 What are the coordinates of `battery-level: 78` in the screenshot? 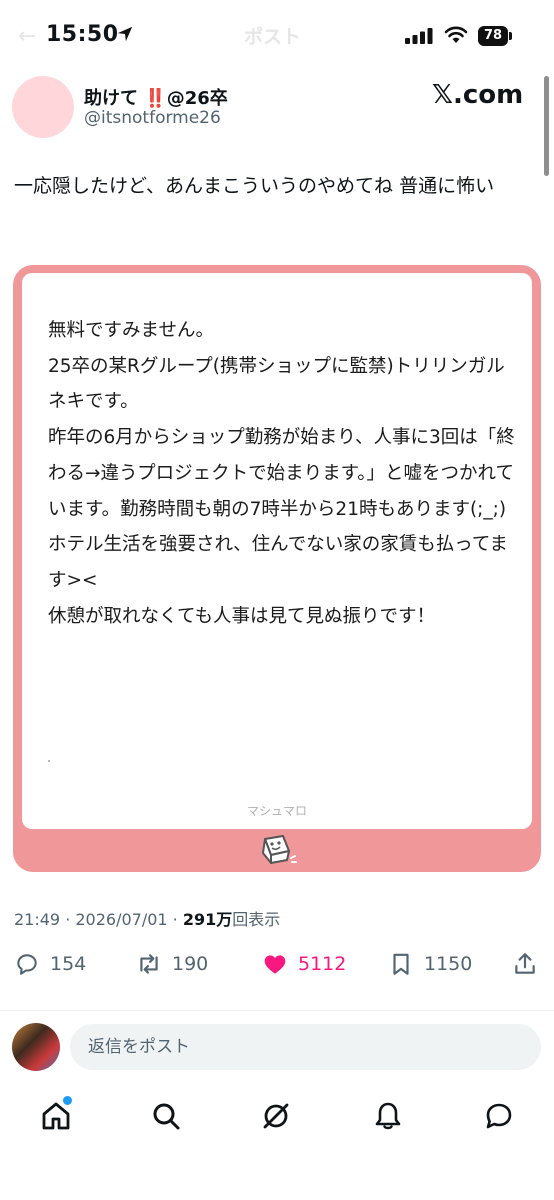 It's located at (493, 36).